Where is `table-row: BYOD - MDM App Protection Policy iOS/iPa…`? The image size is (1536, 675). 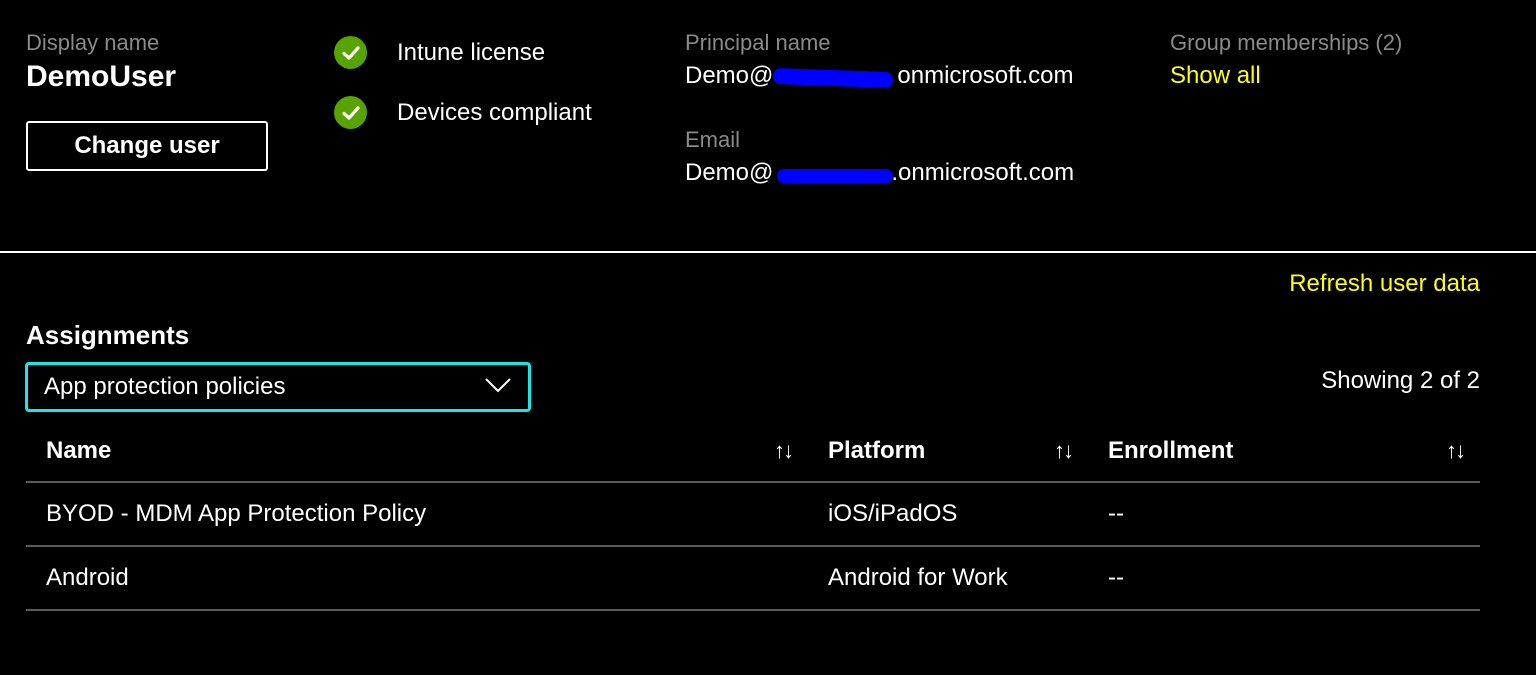 table-row: BYOD - MDM App Protection Policy iOS/iPa… is located at coordinates (753, 515).